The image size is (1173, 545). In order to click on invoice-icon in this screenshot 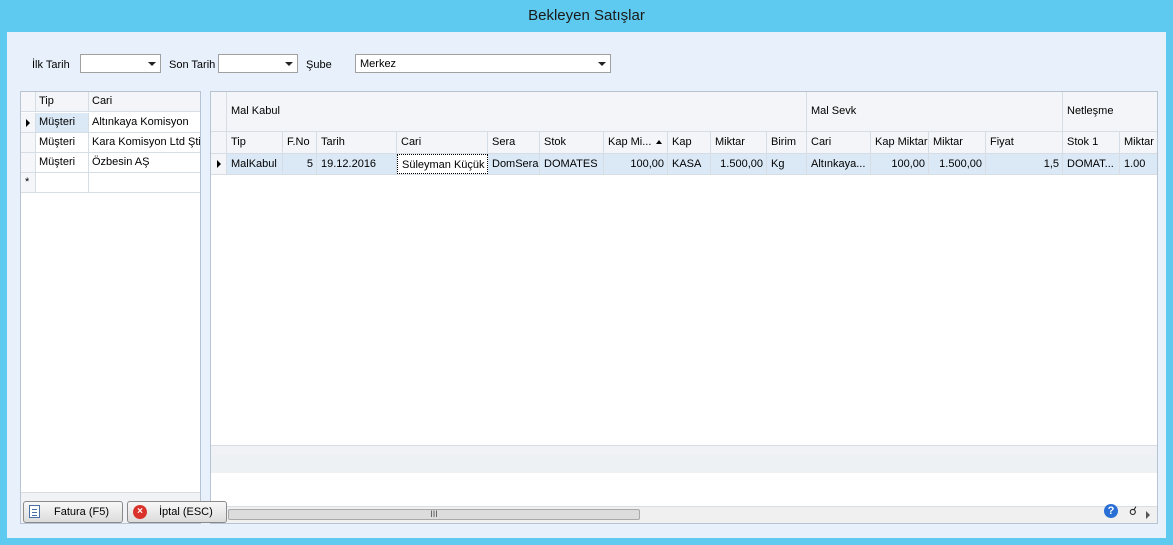, I will do `click(34, 511)`.